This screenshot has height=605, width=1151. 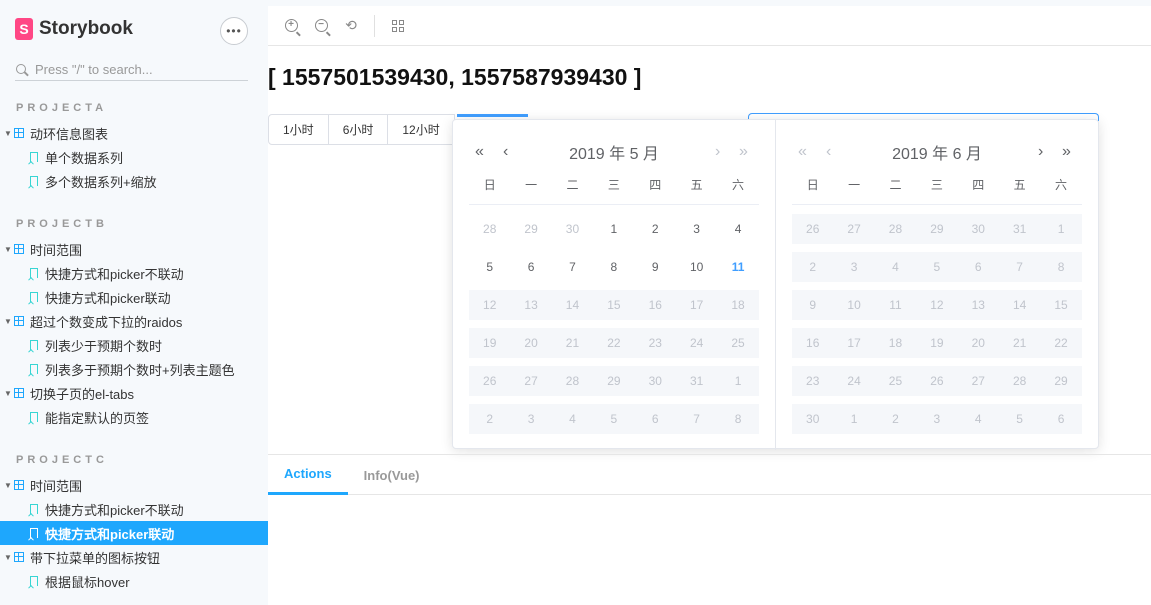 I want to click on calendar-day-disabled: 14, so click(x=572, y=305).